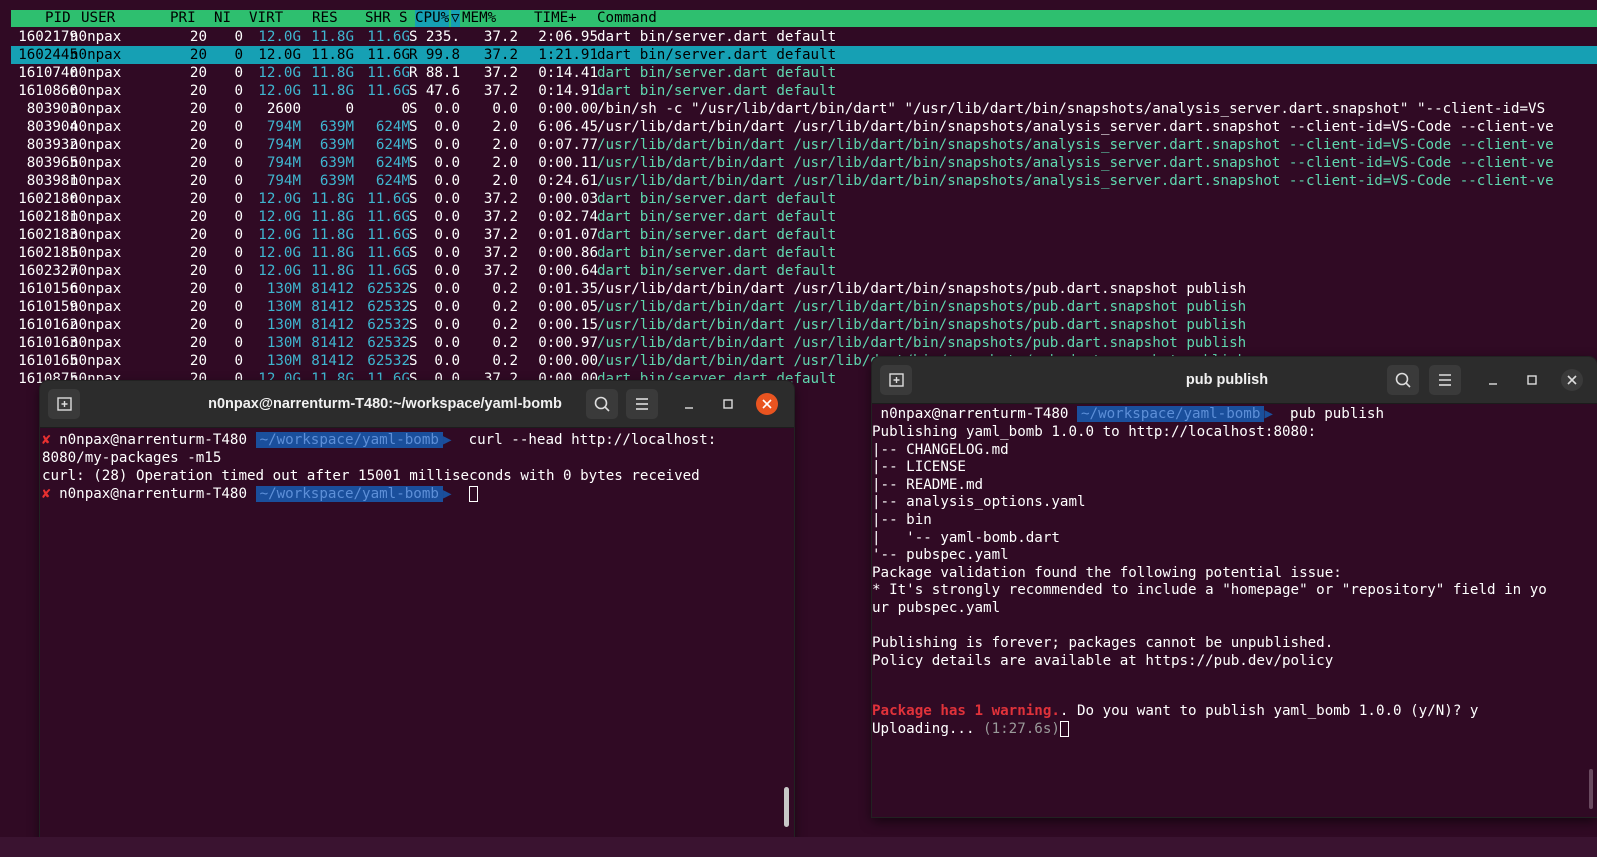 This screenshot has height=857, width=1597. What do you see at coordinates (479, 18) in the screenshot?
I see `col-mem: MEM%` at bounding box center [479, 18].